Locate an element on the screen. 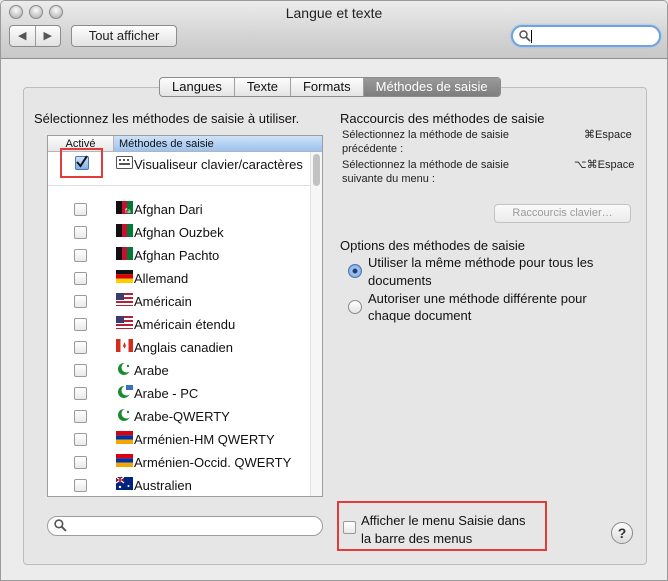 The height and width of the screenshot is (581, 668). list-item: Australien is located at coordinates (179, 485).